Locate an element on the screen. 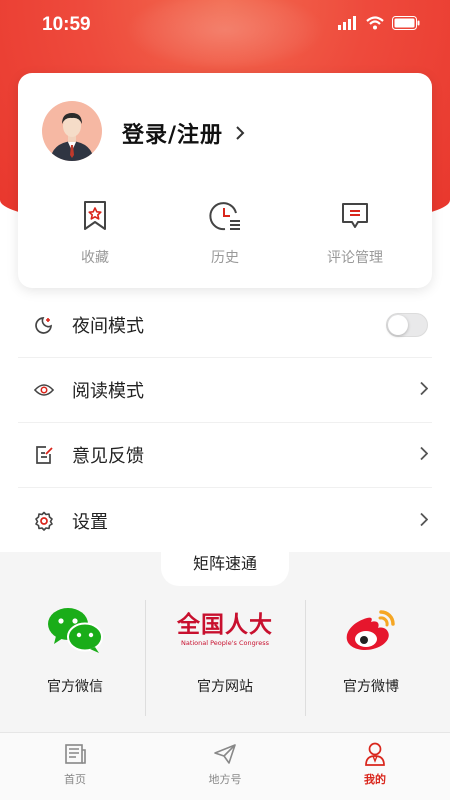 Image resolution: width=450 pixels, height=800 pixels. feedback-icon is located at coordinates (44, 455).